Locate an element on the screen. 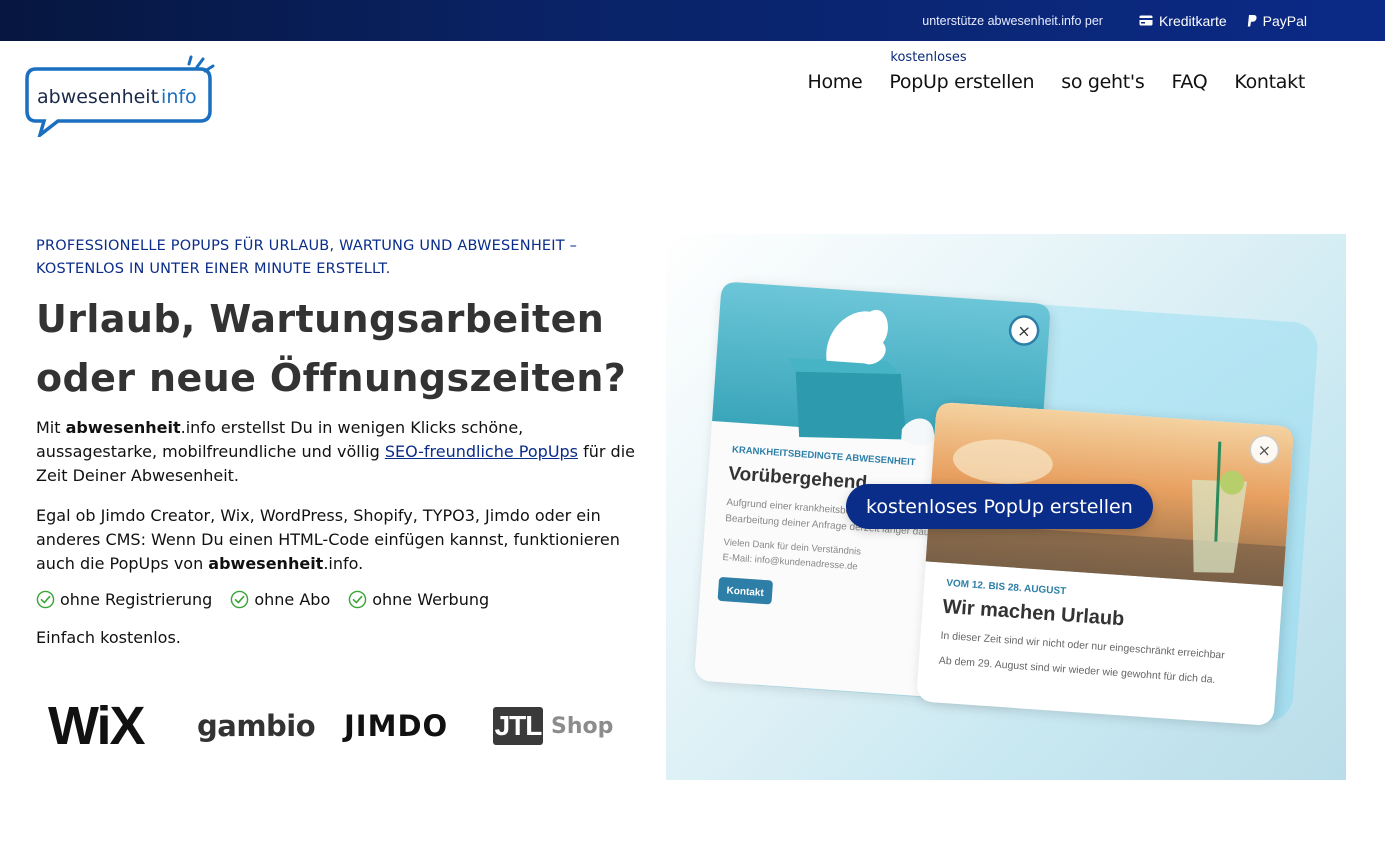 The height and width of the screenshot is (861, 1385). feature-label: ohne Registrierung is located at coordinates (136, 599).